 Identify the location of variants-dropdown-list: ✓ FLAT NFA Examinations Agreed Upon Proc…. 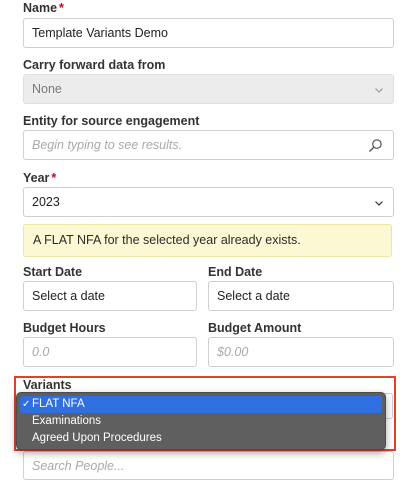
(201, 421).